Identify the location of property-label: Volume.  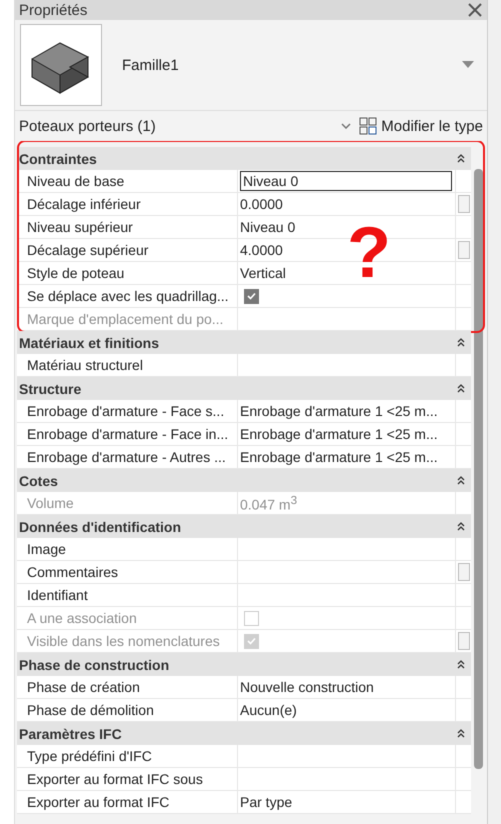
(127, 503).